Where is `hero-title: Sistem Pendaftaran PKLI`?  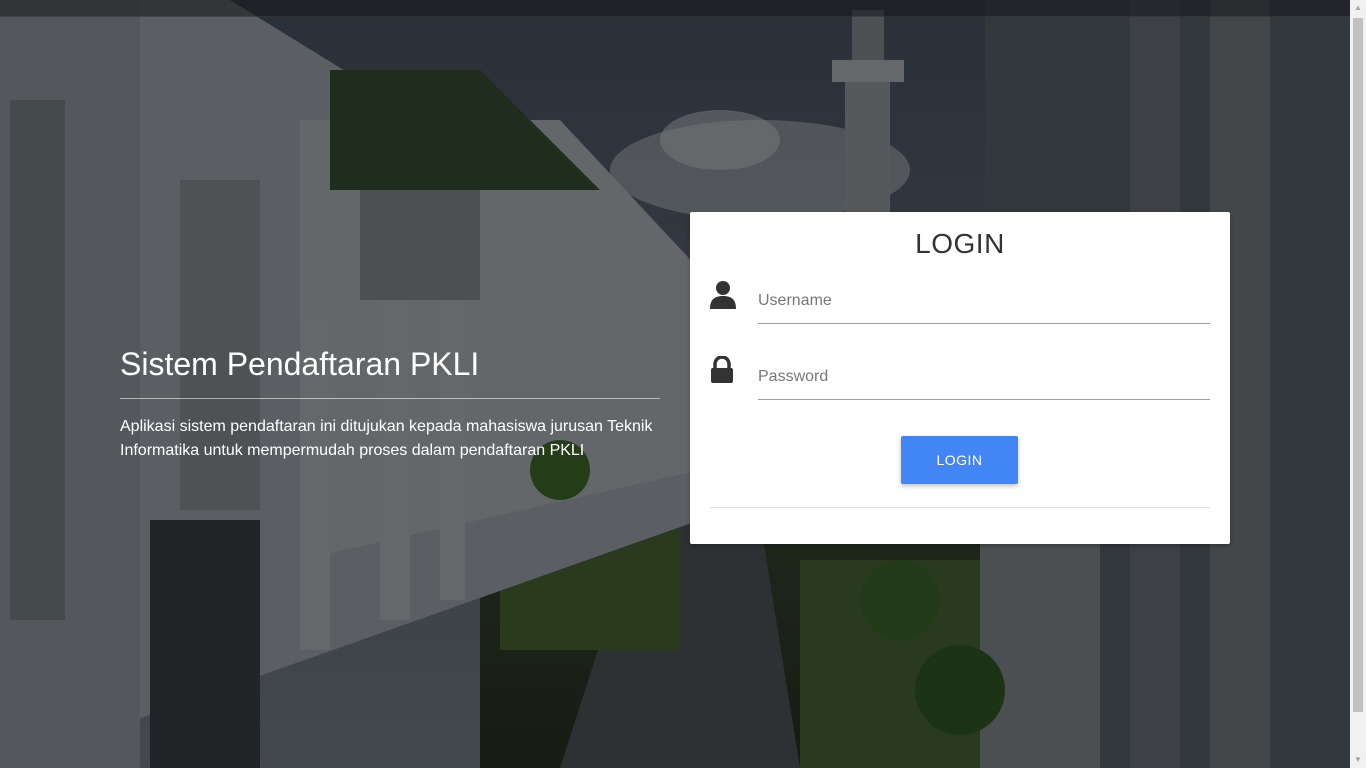
hero-title: Sistem Pendaftaran PKLI is located at coordinates (390, 369).